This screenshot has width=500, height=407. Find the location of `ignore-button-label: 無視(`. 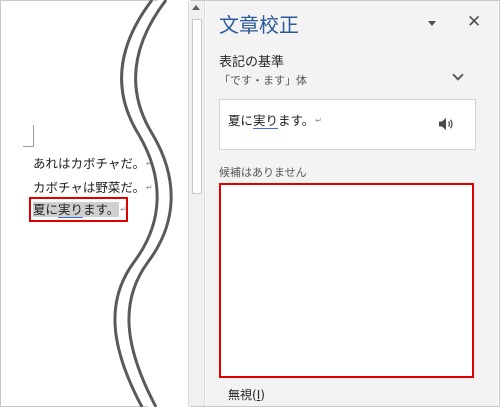

ignore-button-label: 無視( is located at coordinates (242, 395).